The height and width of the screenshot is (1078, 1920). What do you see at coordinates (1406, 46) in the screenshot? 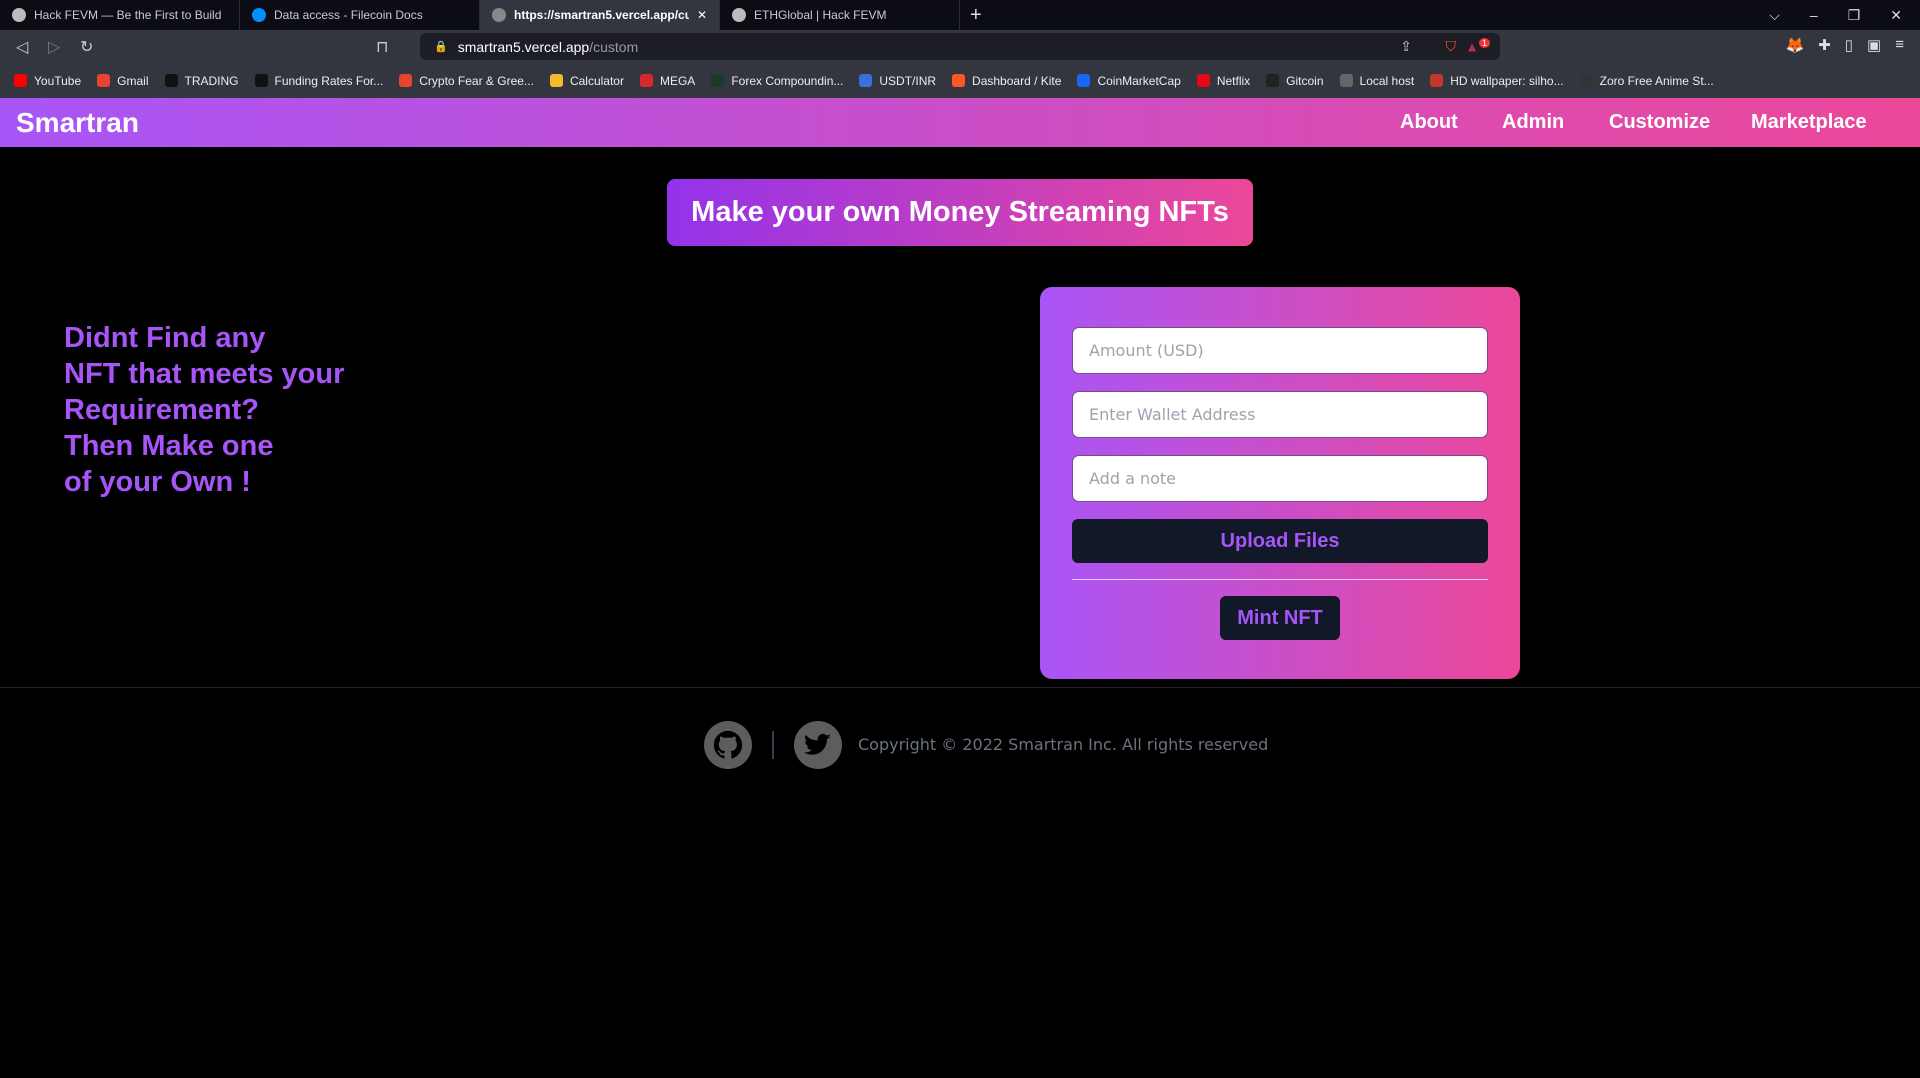
I see `share-icon: ⇪` at bounding box center [1406, 46].